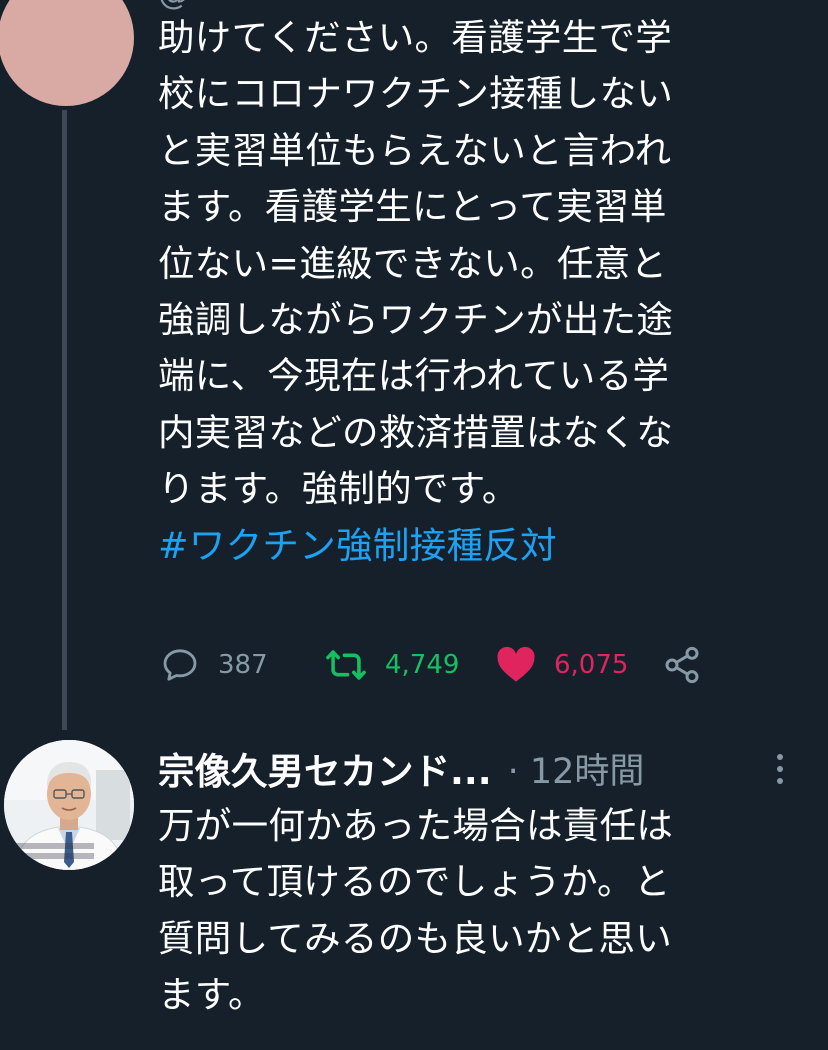 The width and height of the screenshot is (828, 1050). Describe the element at coordinates (591, 665) in the screenshot. I see `like-count: 6,075` at that location.